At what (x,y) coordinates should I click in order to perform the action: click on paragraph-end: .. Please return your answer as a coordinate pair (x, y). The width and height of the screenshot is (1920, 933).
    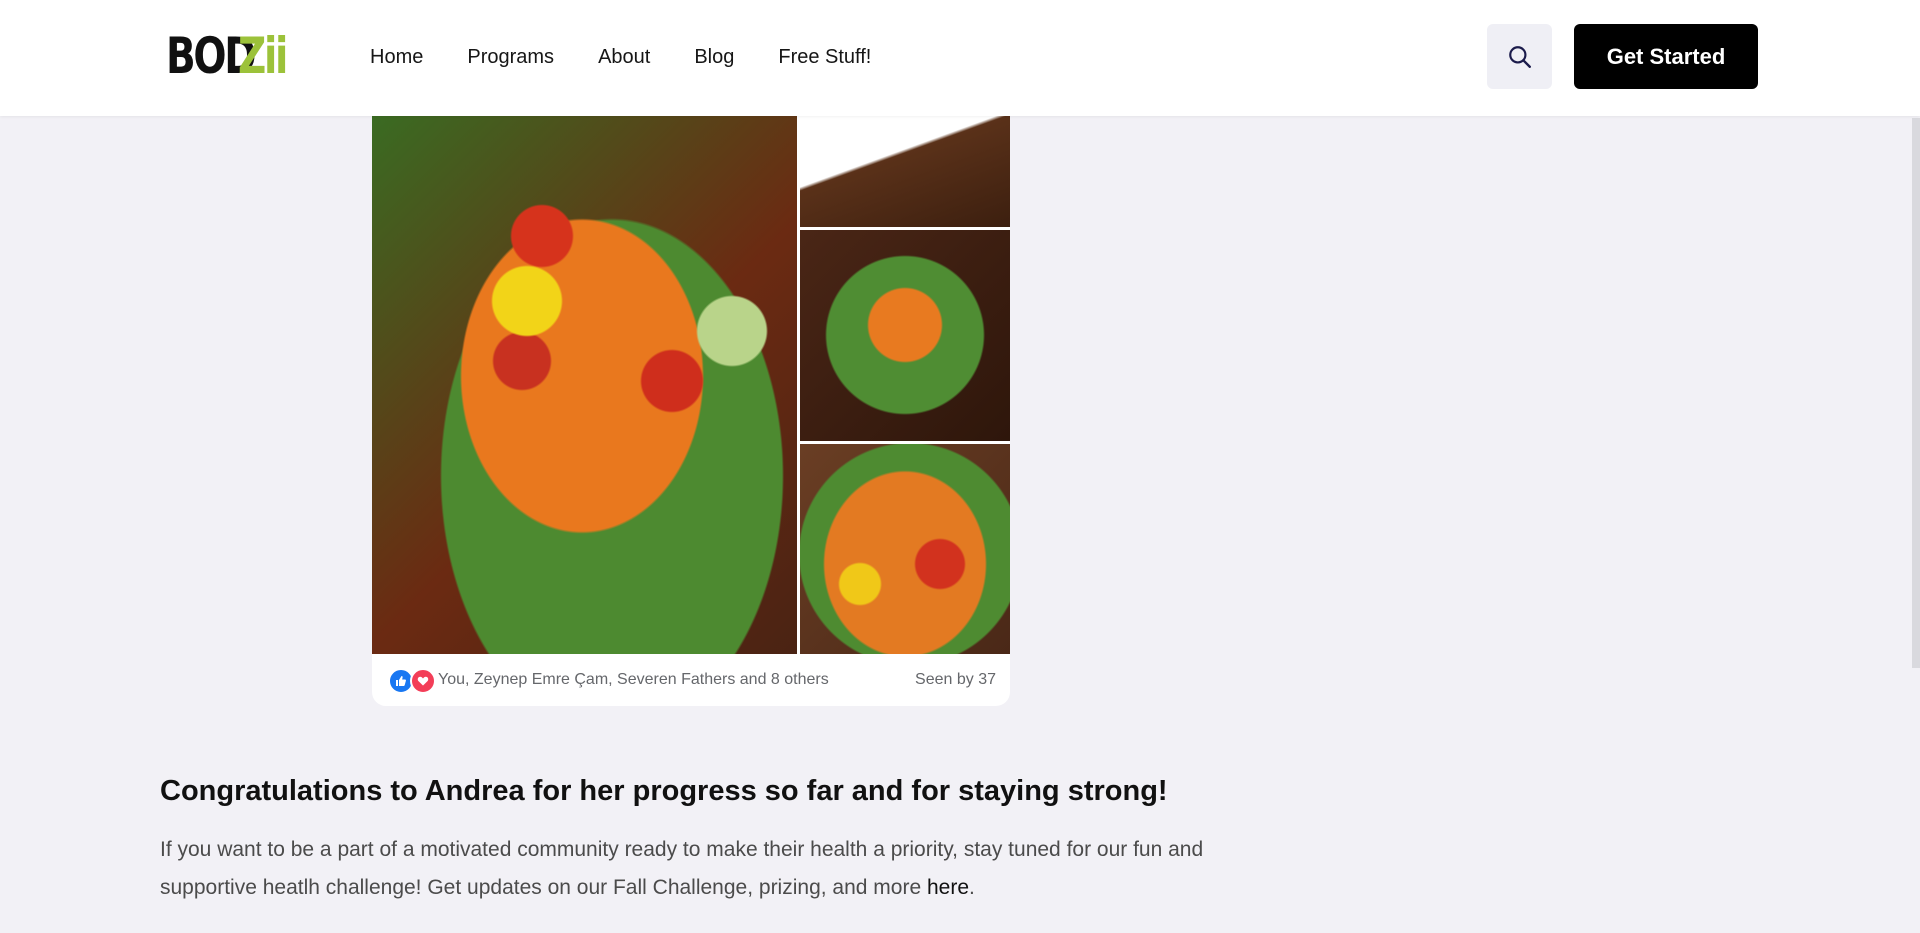
    Looking at the image, I should click on (972, 887).